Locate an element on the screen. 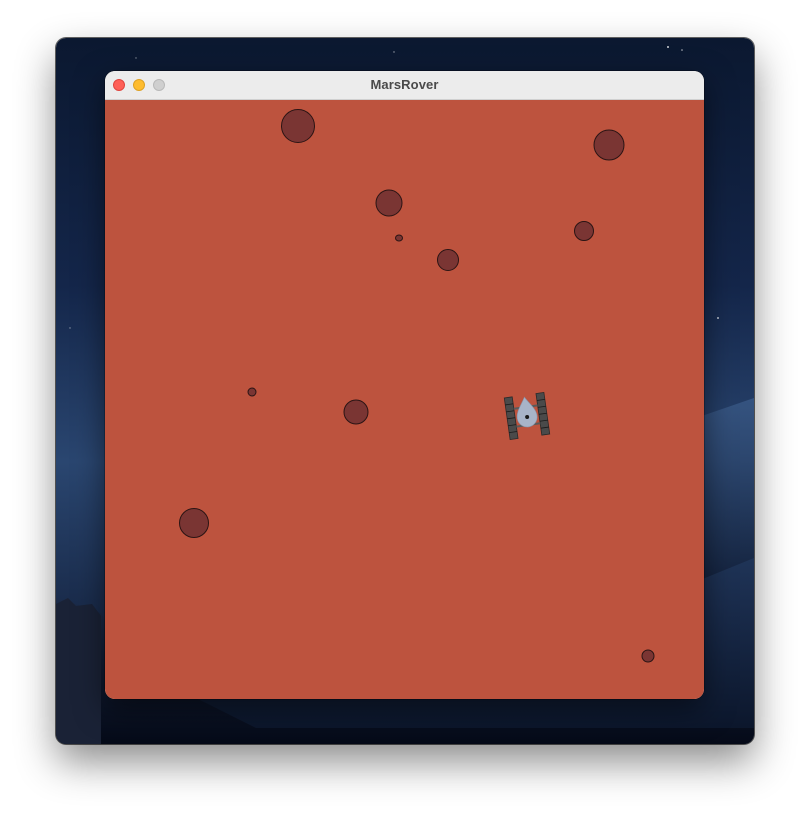 This screenshot has width=810, height=818. window-title: MarsRover is located at coordinates (404, 84).